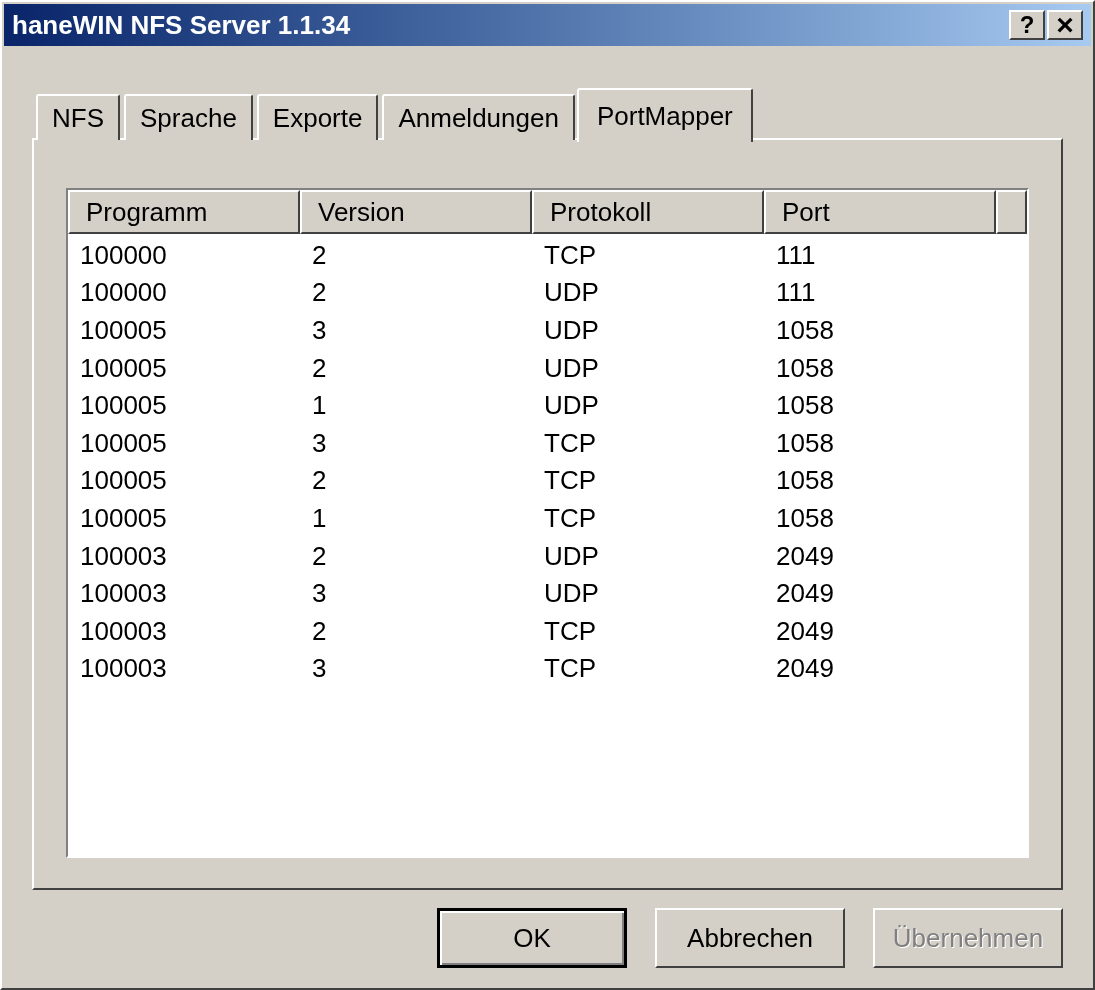 The width and height of the screenshot is (1095, 990). What do you see at coordinates (478, 117) in the screenshot?
I see `tab: Anmeldungen` at bounding box center [478, 117].